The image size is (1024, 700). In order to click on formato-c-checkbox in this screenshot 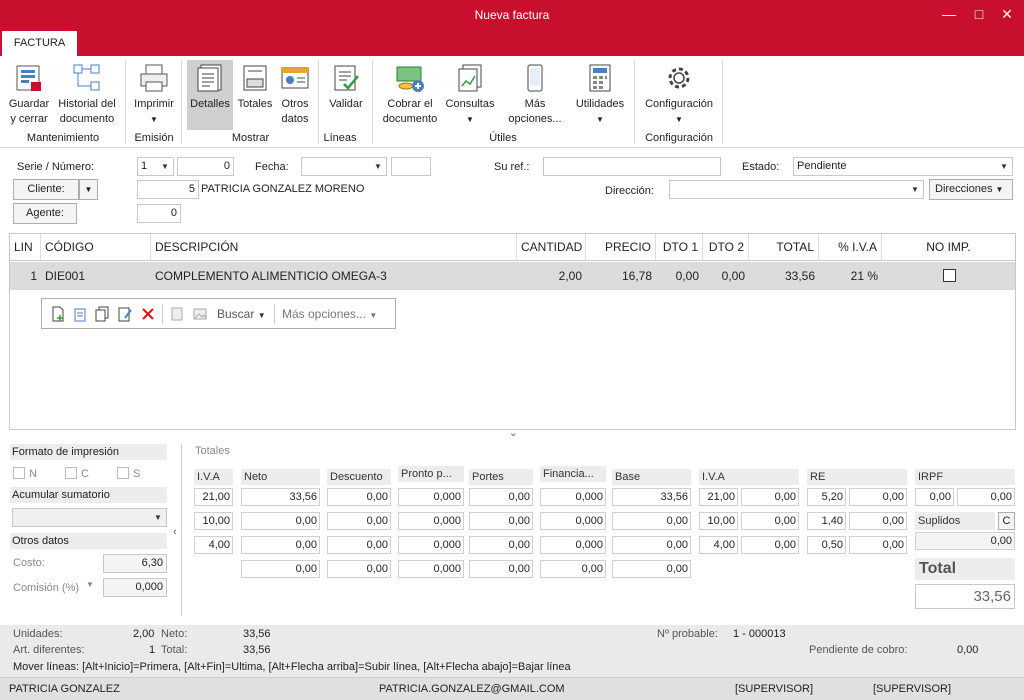, I will do `click(71, 473)`.